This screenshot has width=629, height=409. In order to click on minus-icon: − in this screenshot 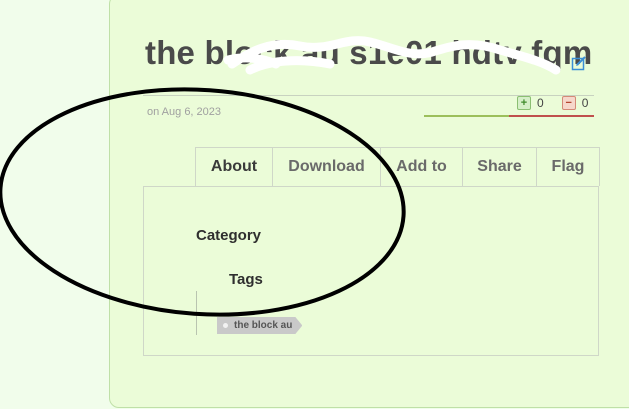, I will do `click(568, 102)`.